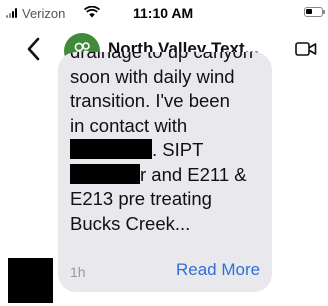 The image size is (328, 306). Describe the element at coordinates (150, 100) in the screenshot. I see `message-line: transition. I've been` at that location.